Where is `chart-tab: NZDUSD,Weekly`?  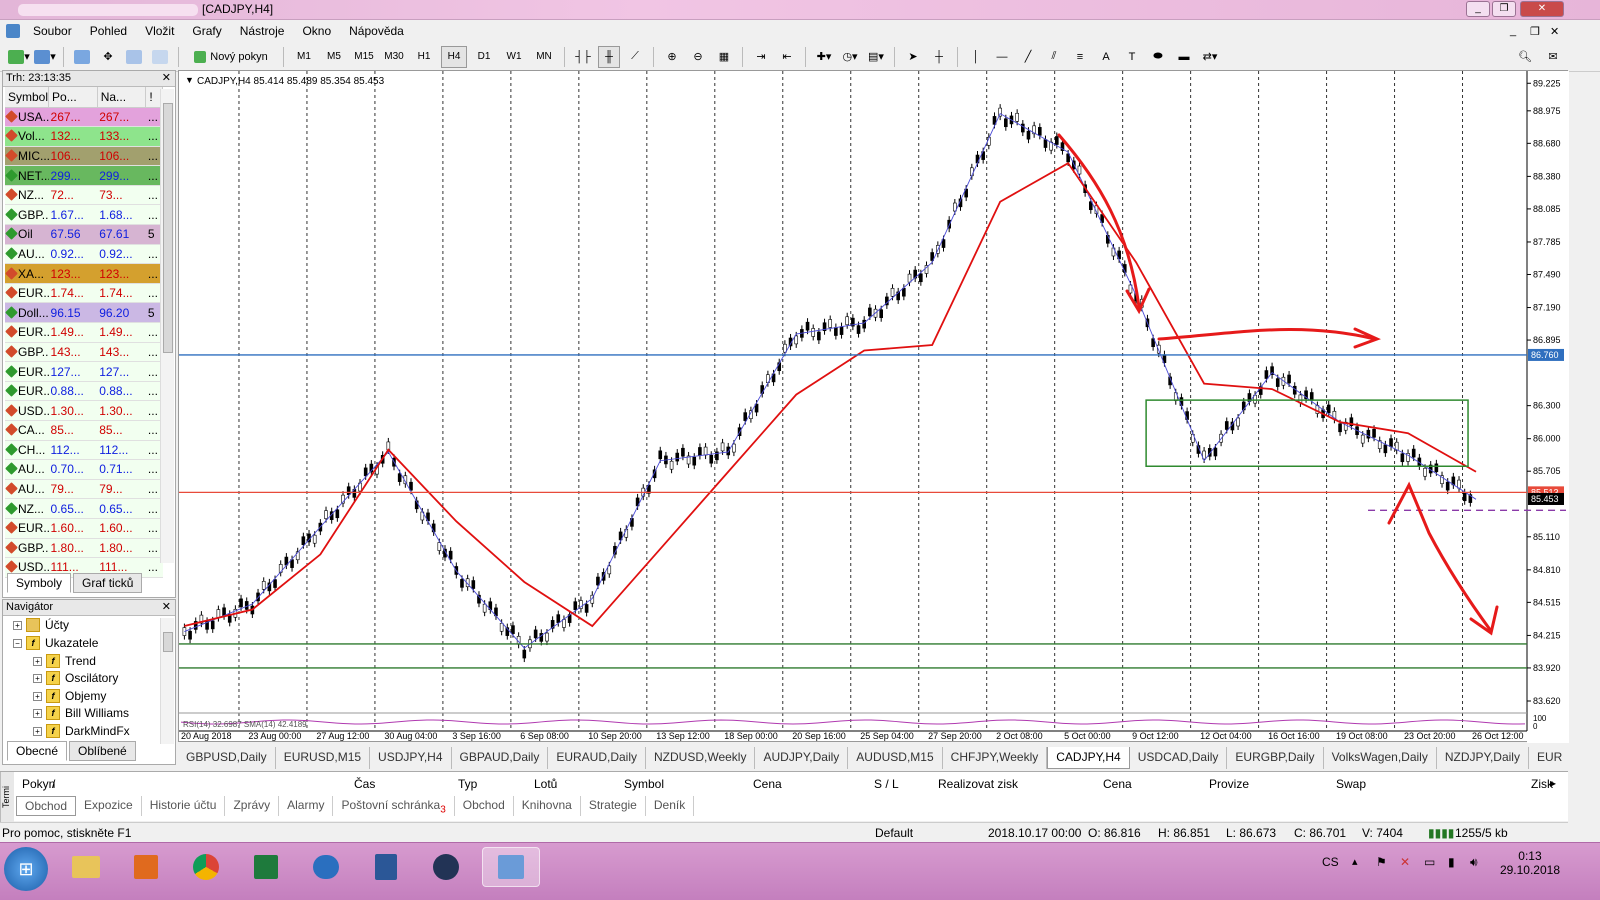 chart-tab: NZDUSD,Weekly is located at coordinates (701, 758).